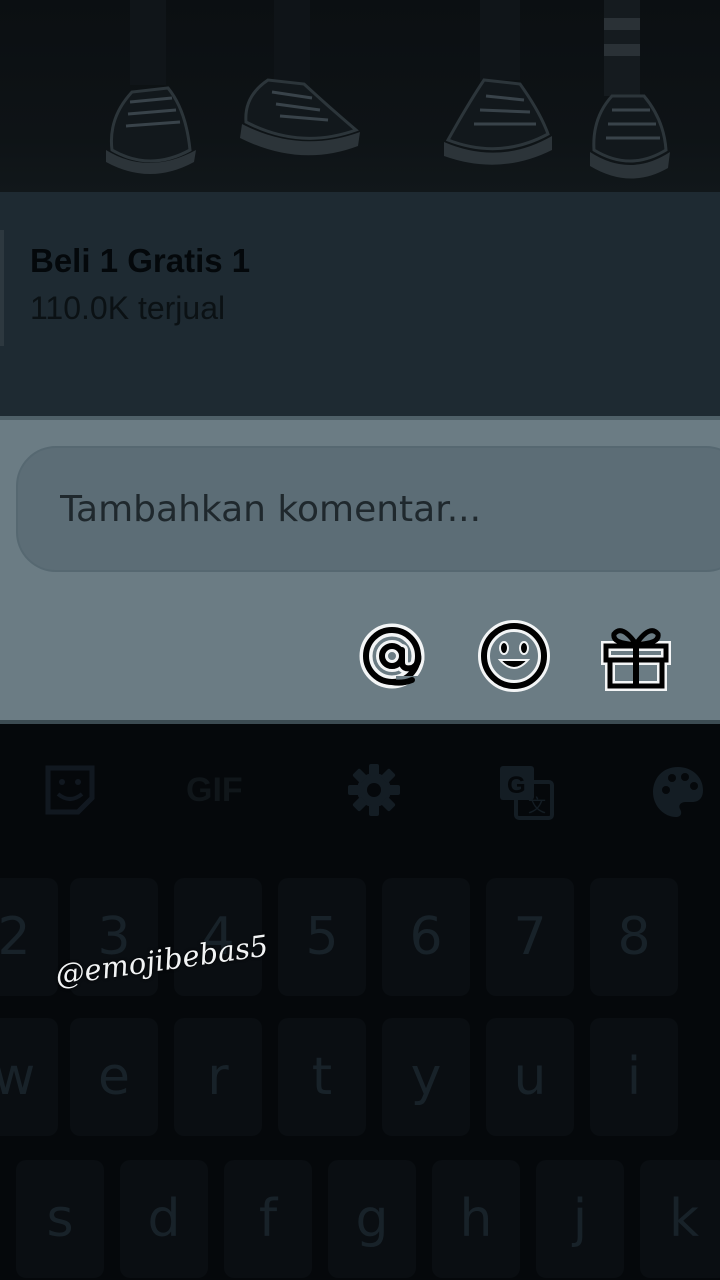 Image resolution: width=720 pixels, height=1280 pixels. What do you see at coordinates (680, 1219) in the screenshot?
I see `key-k: k` at bounding box center [680, 1219].